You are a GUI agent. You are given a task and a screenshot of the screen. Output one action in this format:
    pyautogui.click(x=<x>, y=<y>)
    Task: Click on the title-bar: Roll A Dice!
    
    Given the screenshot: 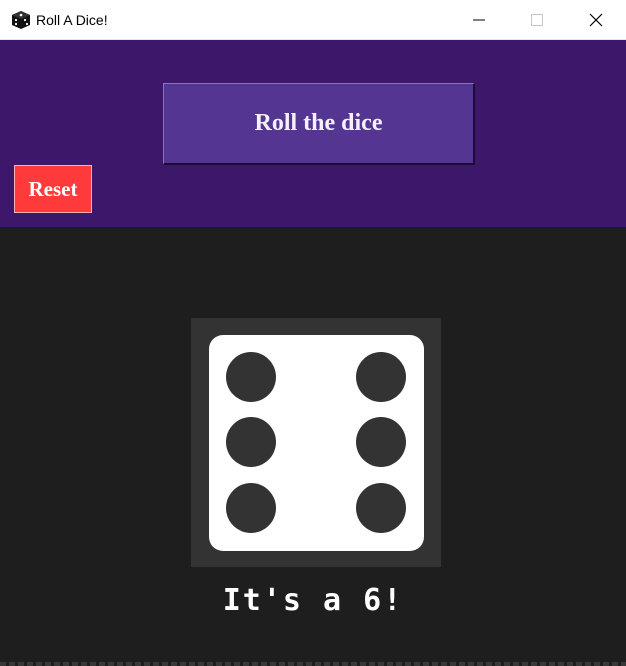 What is the action you would take?
    pyautogui.click(x=313, y=20)
    